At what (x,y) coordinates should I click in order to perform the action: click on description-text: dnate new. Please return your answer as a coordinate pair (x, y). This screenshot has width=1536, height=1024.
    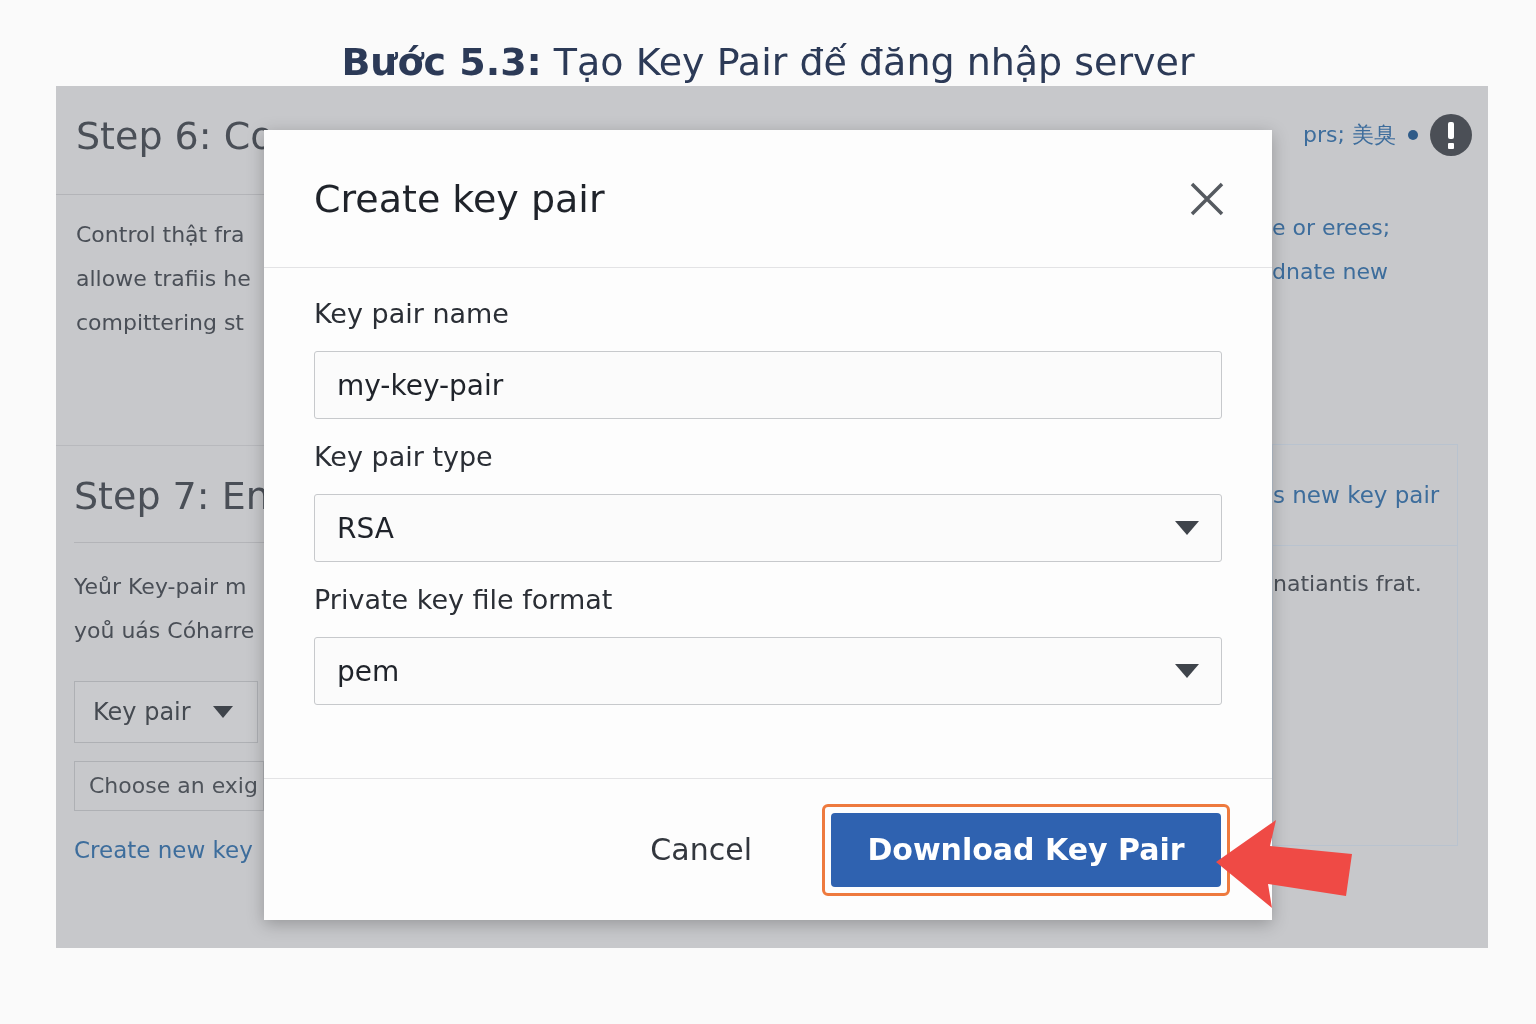
    Looking at the image, I should click on (1330, 272).